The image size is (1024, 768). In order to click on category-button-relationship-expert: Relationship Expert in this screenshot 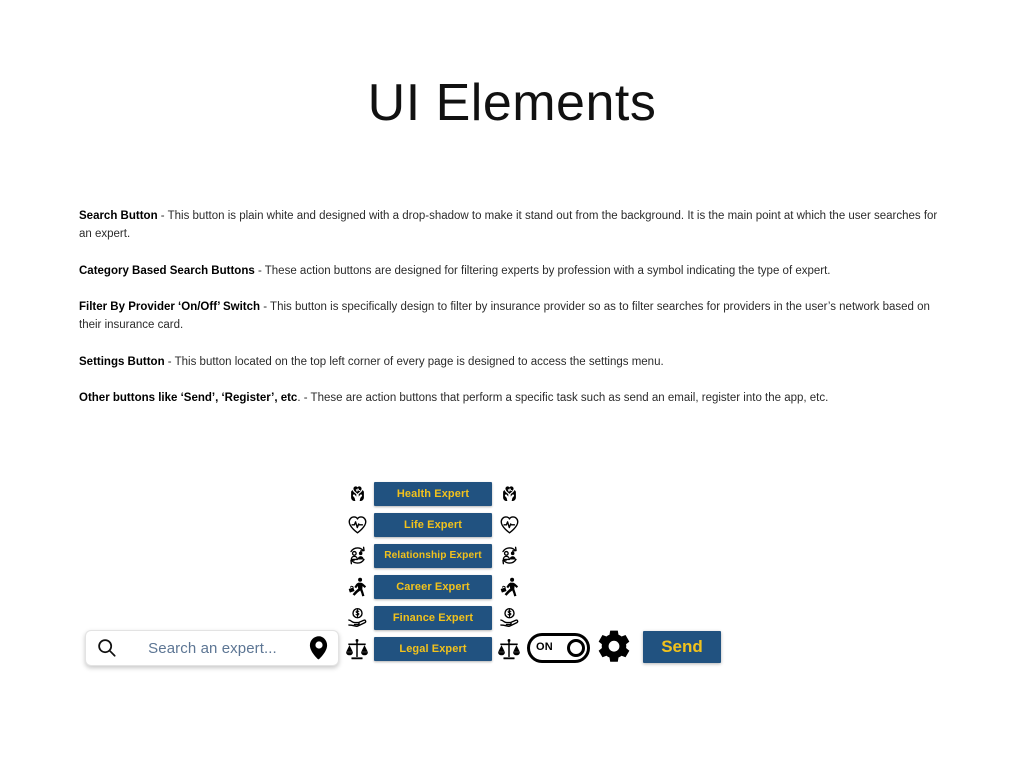, I will do `click(433, 555)`.